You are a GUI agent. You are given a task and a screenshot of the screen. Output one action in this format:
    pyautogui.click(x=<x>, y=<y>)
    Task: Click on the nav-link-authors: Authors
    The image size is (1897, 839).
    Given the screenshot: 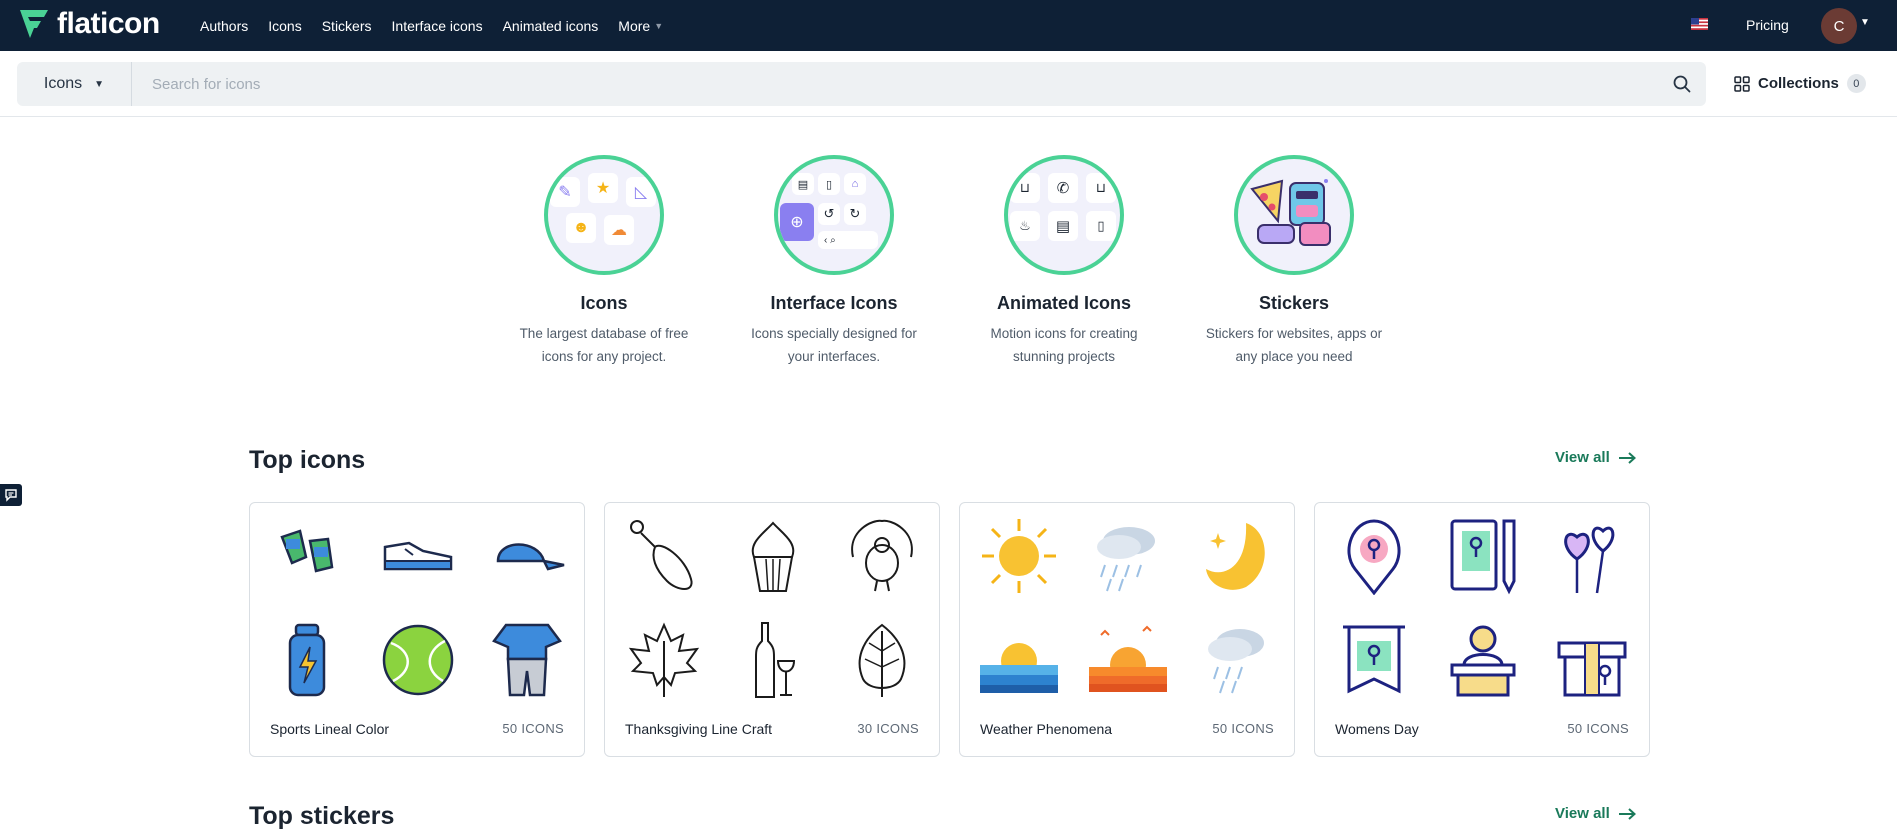 What is the action you would take?
    pyautogui.click(x=224, y=26)
    